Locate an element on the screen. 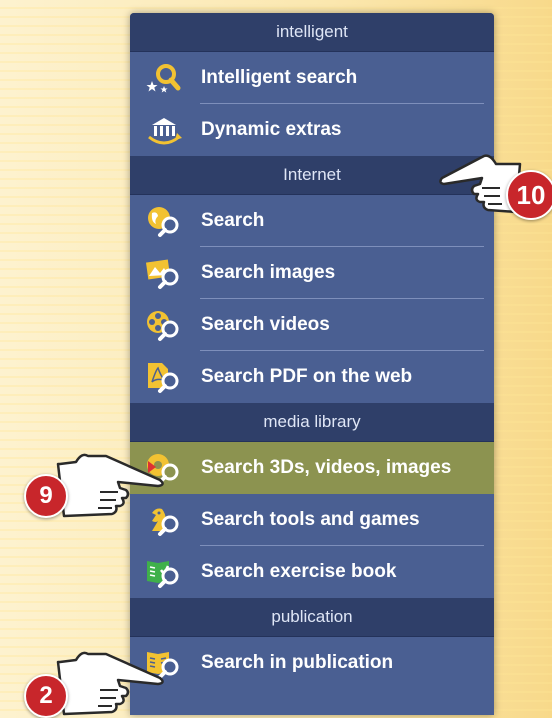 The image size is (552, 718). menu-item-search-images: Search images is located at coordinates (312, 273).